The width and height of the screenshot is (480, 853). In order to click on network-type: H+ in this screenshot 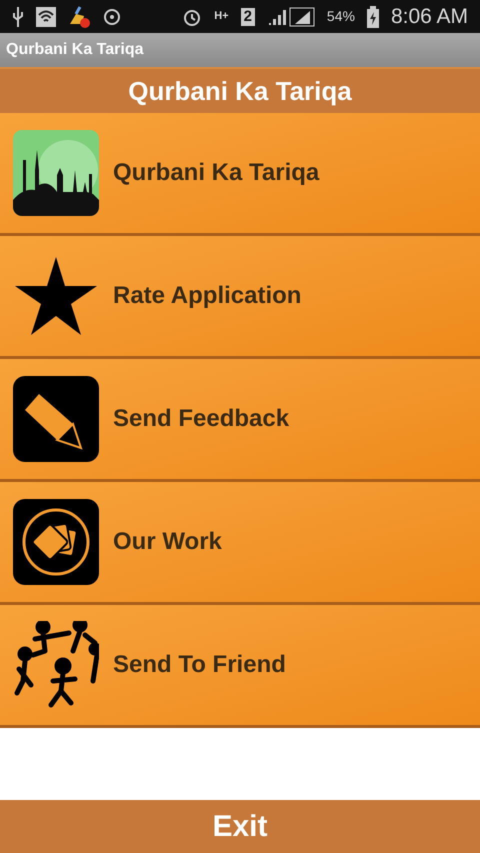, I will do `click(221, 16)`.